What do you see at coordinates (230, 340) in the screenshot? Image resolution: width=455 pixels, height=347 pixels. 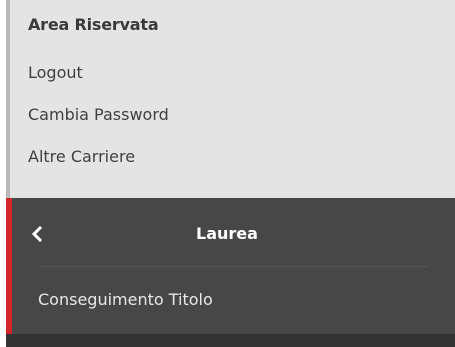 I see `bottom-strip` at bounding box center [230, 340].